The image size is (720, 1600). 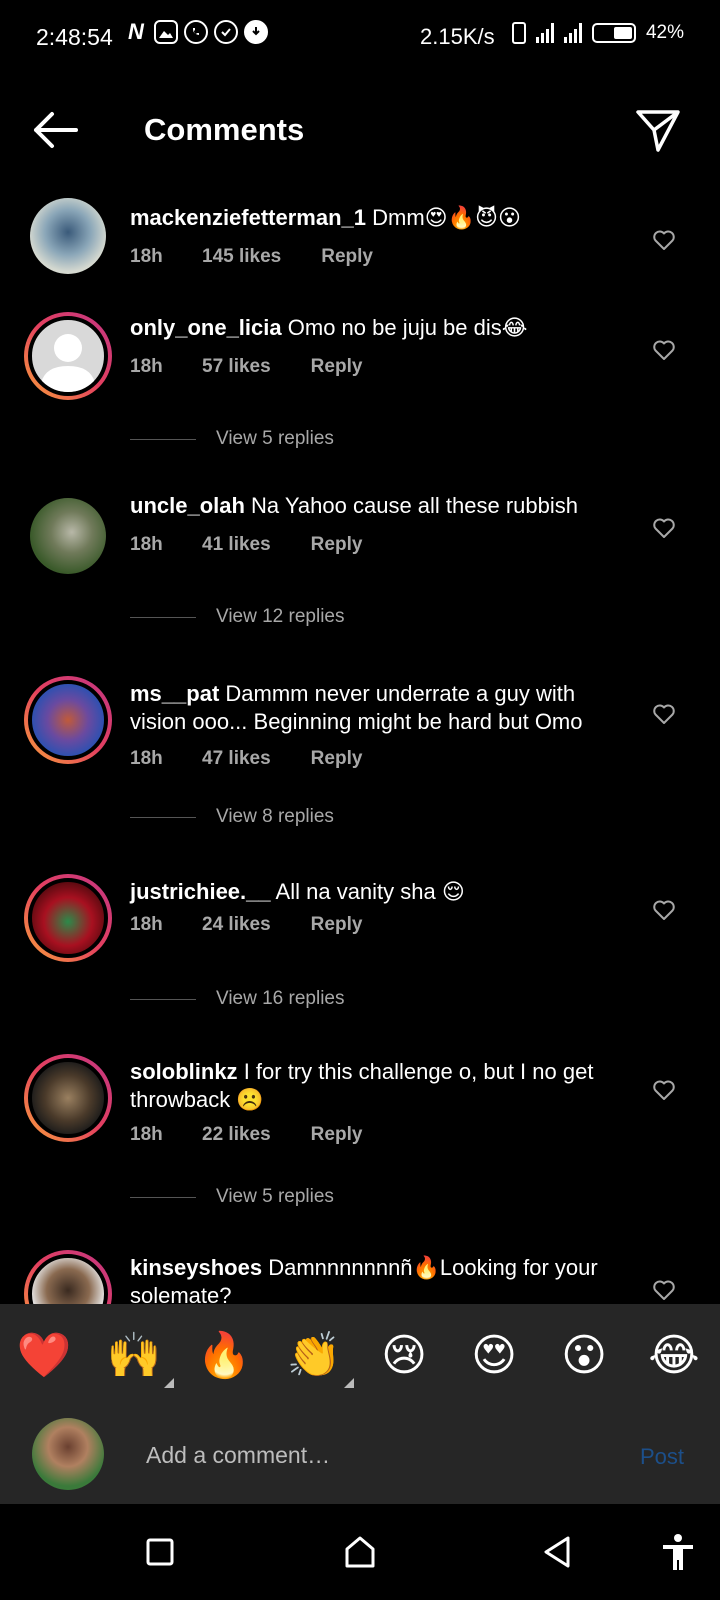 I want to click on view-replies-label: View 12 replies, so click(x=280, y=616).